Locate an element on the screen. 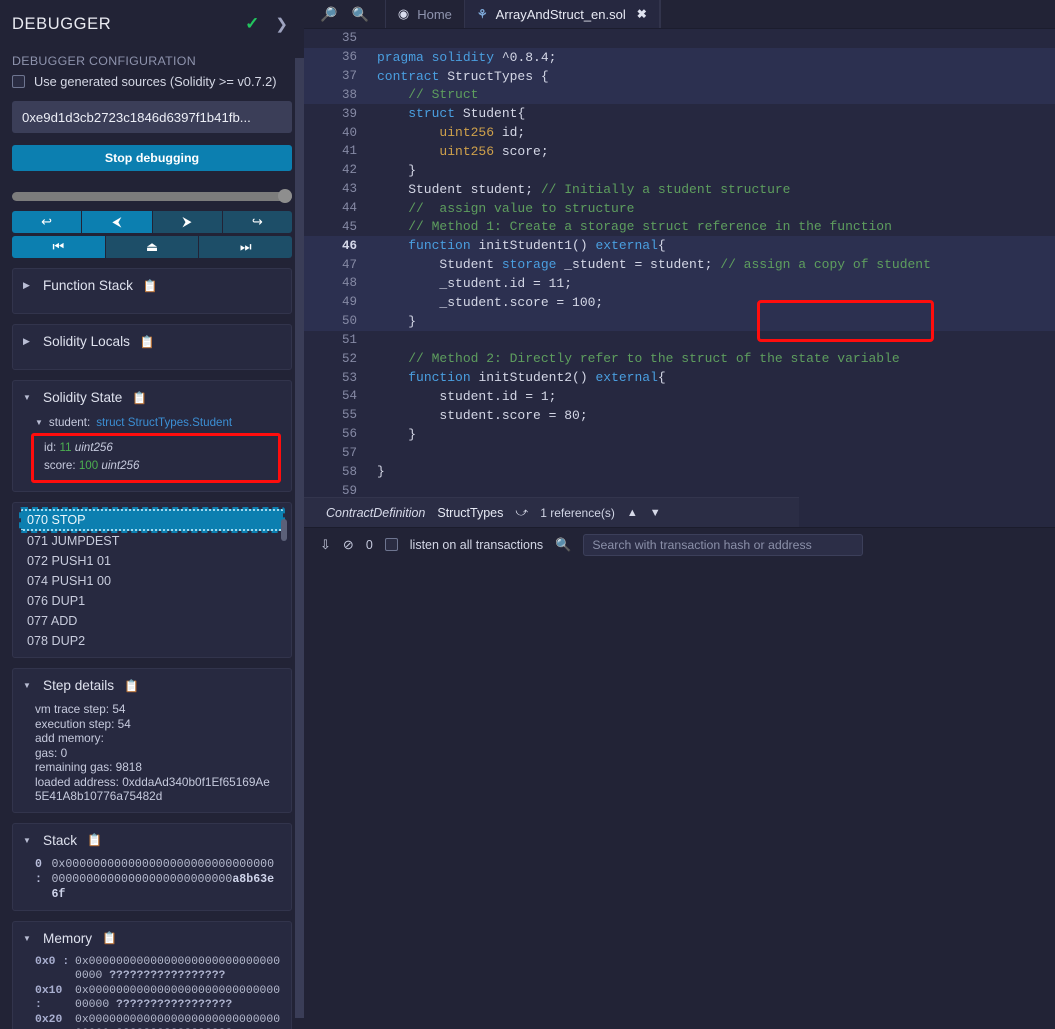 Image resolution: width=1055 pixels, height=1029 pixels. line-content: struct Student{ is located at coordinates (446, 113).